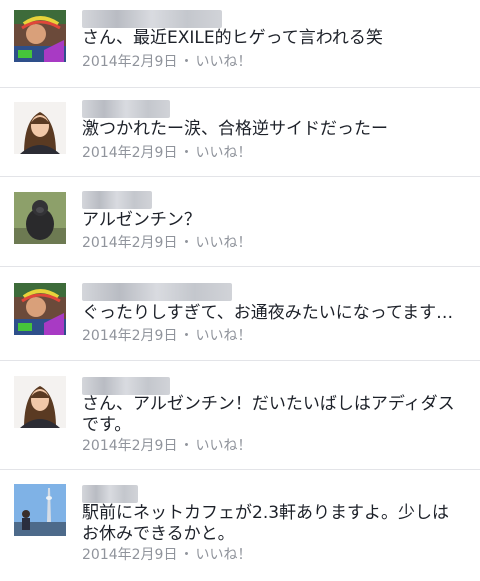  I want to click on comment-text: 駅前にネットカフェが2.3軒ありますよ。少しはお休みできるかと。, so click(266, 523).